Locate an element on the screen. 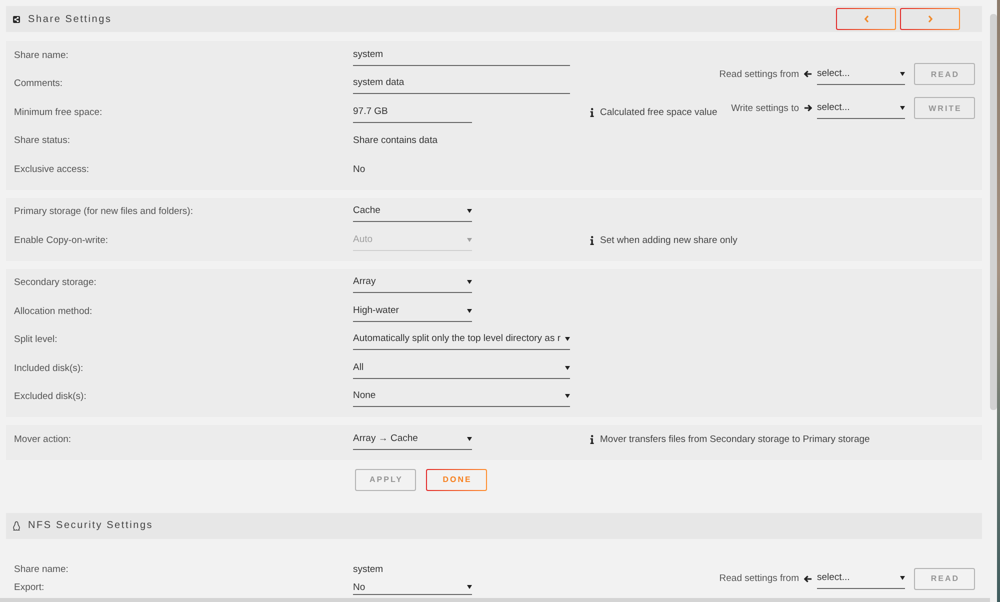  field-label: Minimum free space: is located at coordinates (58, 112).